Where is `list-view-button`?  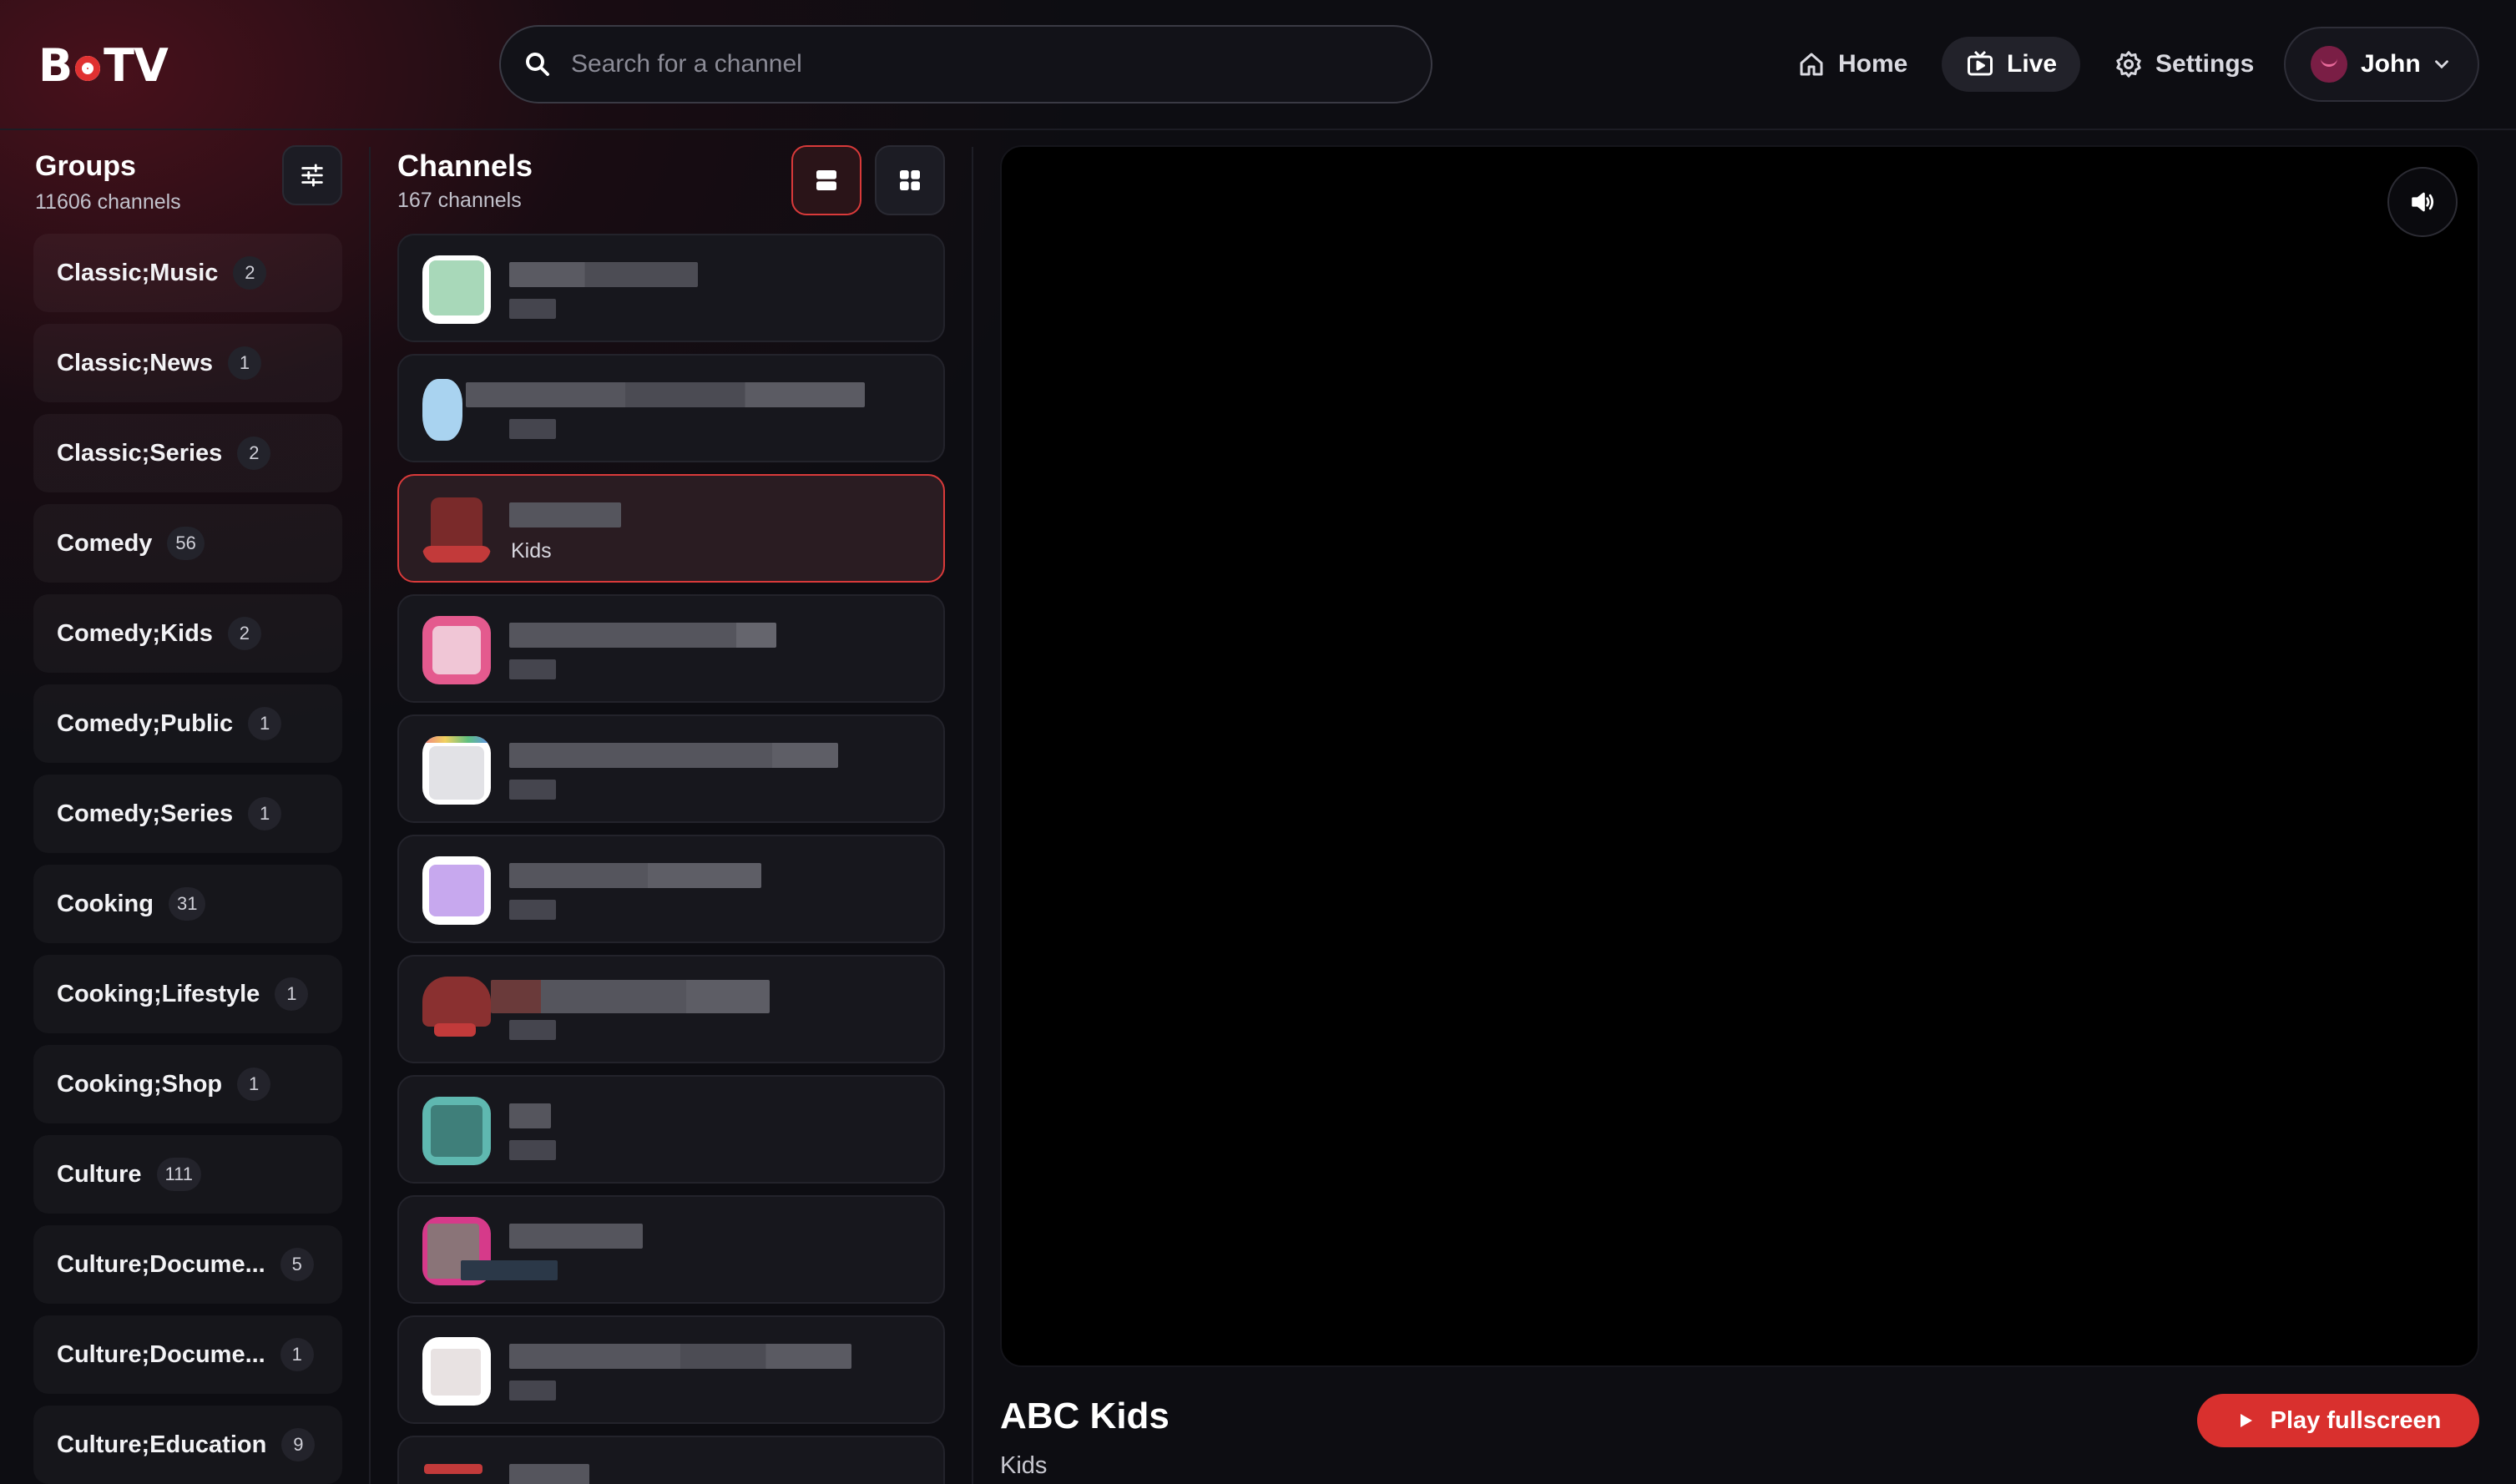 list-view-button is located at coordinates (826, 180).